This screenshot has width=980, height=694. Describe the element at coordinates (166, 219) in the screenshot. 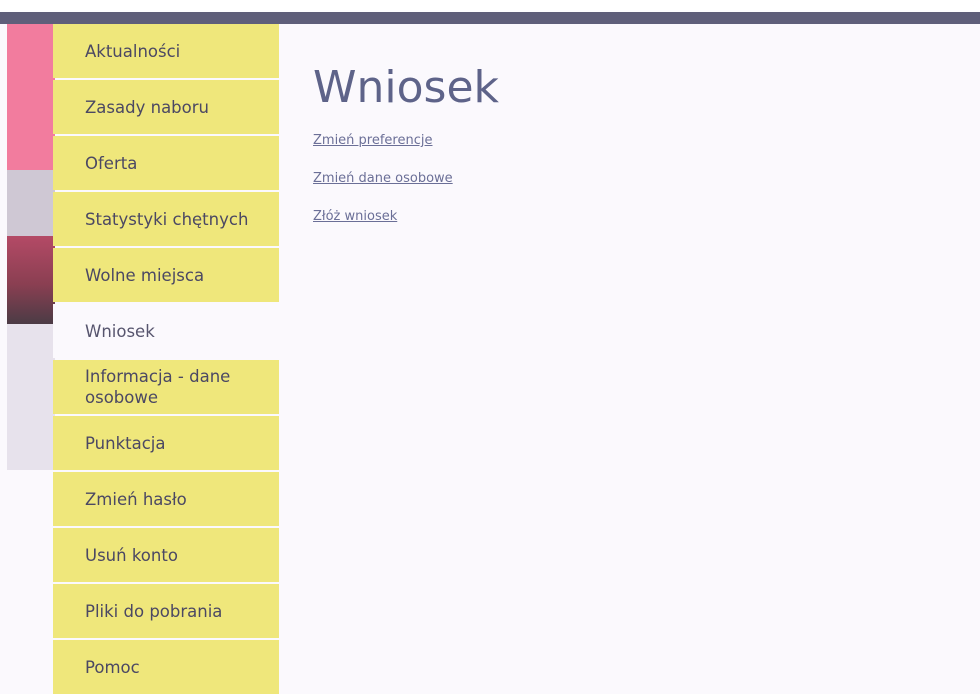

I see `sidebar-item-statystyki-chetnych: Statystyki chętnych` at that location.